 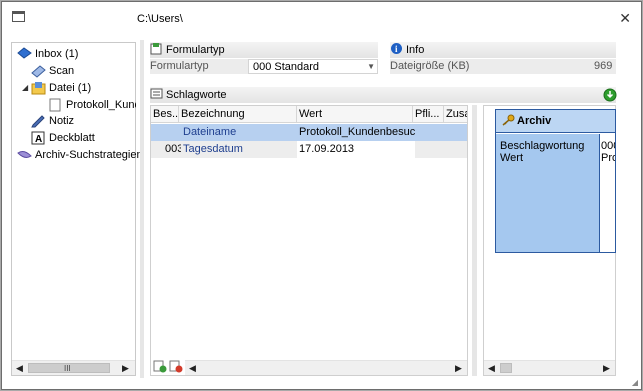 I want to click on archiv-label-column: Beschlagwortung Wert, so click(x=548, y=193).